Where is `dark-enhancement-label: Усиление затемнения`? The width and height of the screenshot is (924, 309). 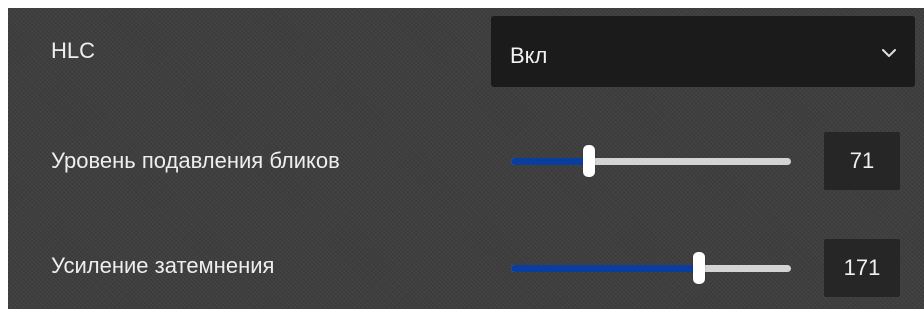 dark-enhancement-label: Усиление затемнения is located at coordinates (163, 265).